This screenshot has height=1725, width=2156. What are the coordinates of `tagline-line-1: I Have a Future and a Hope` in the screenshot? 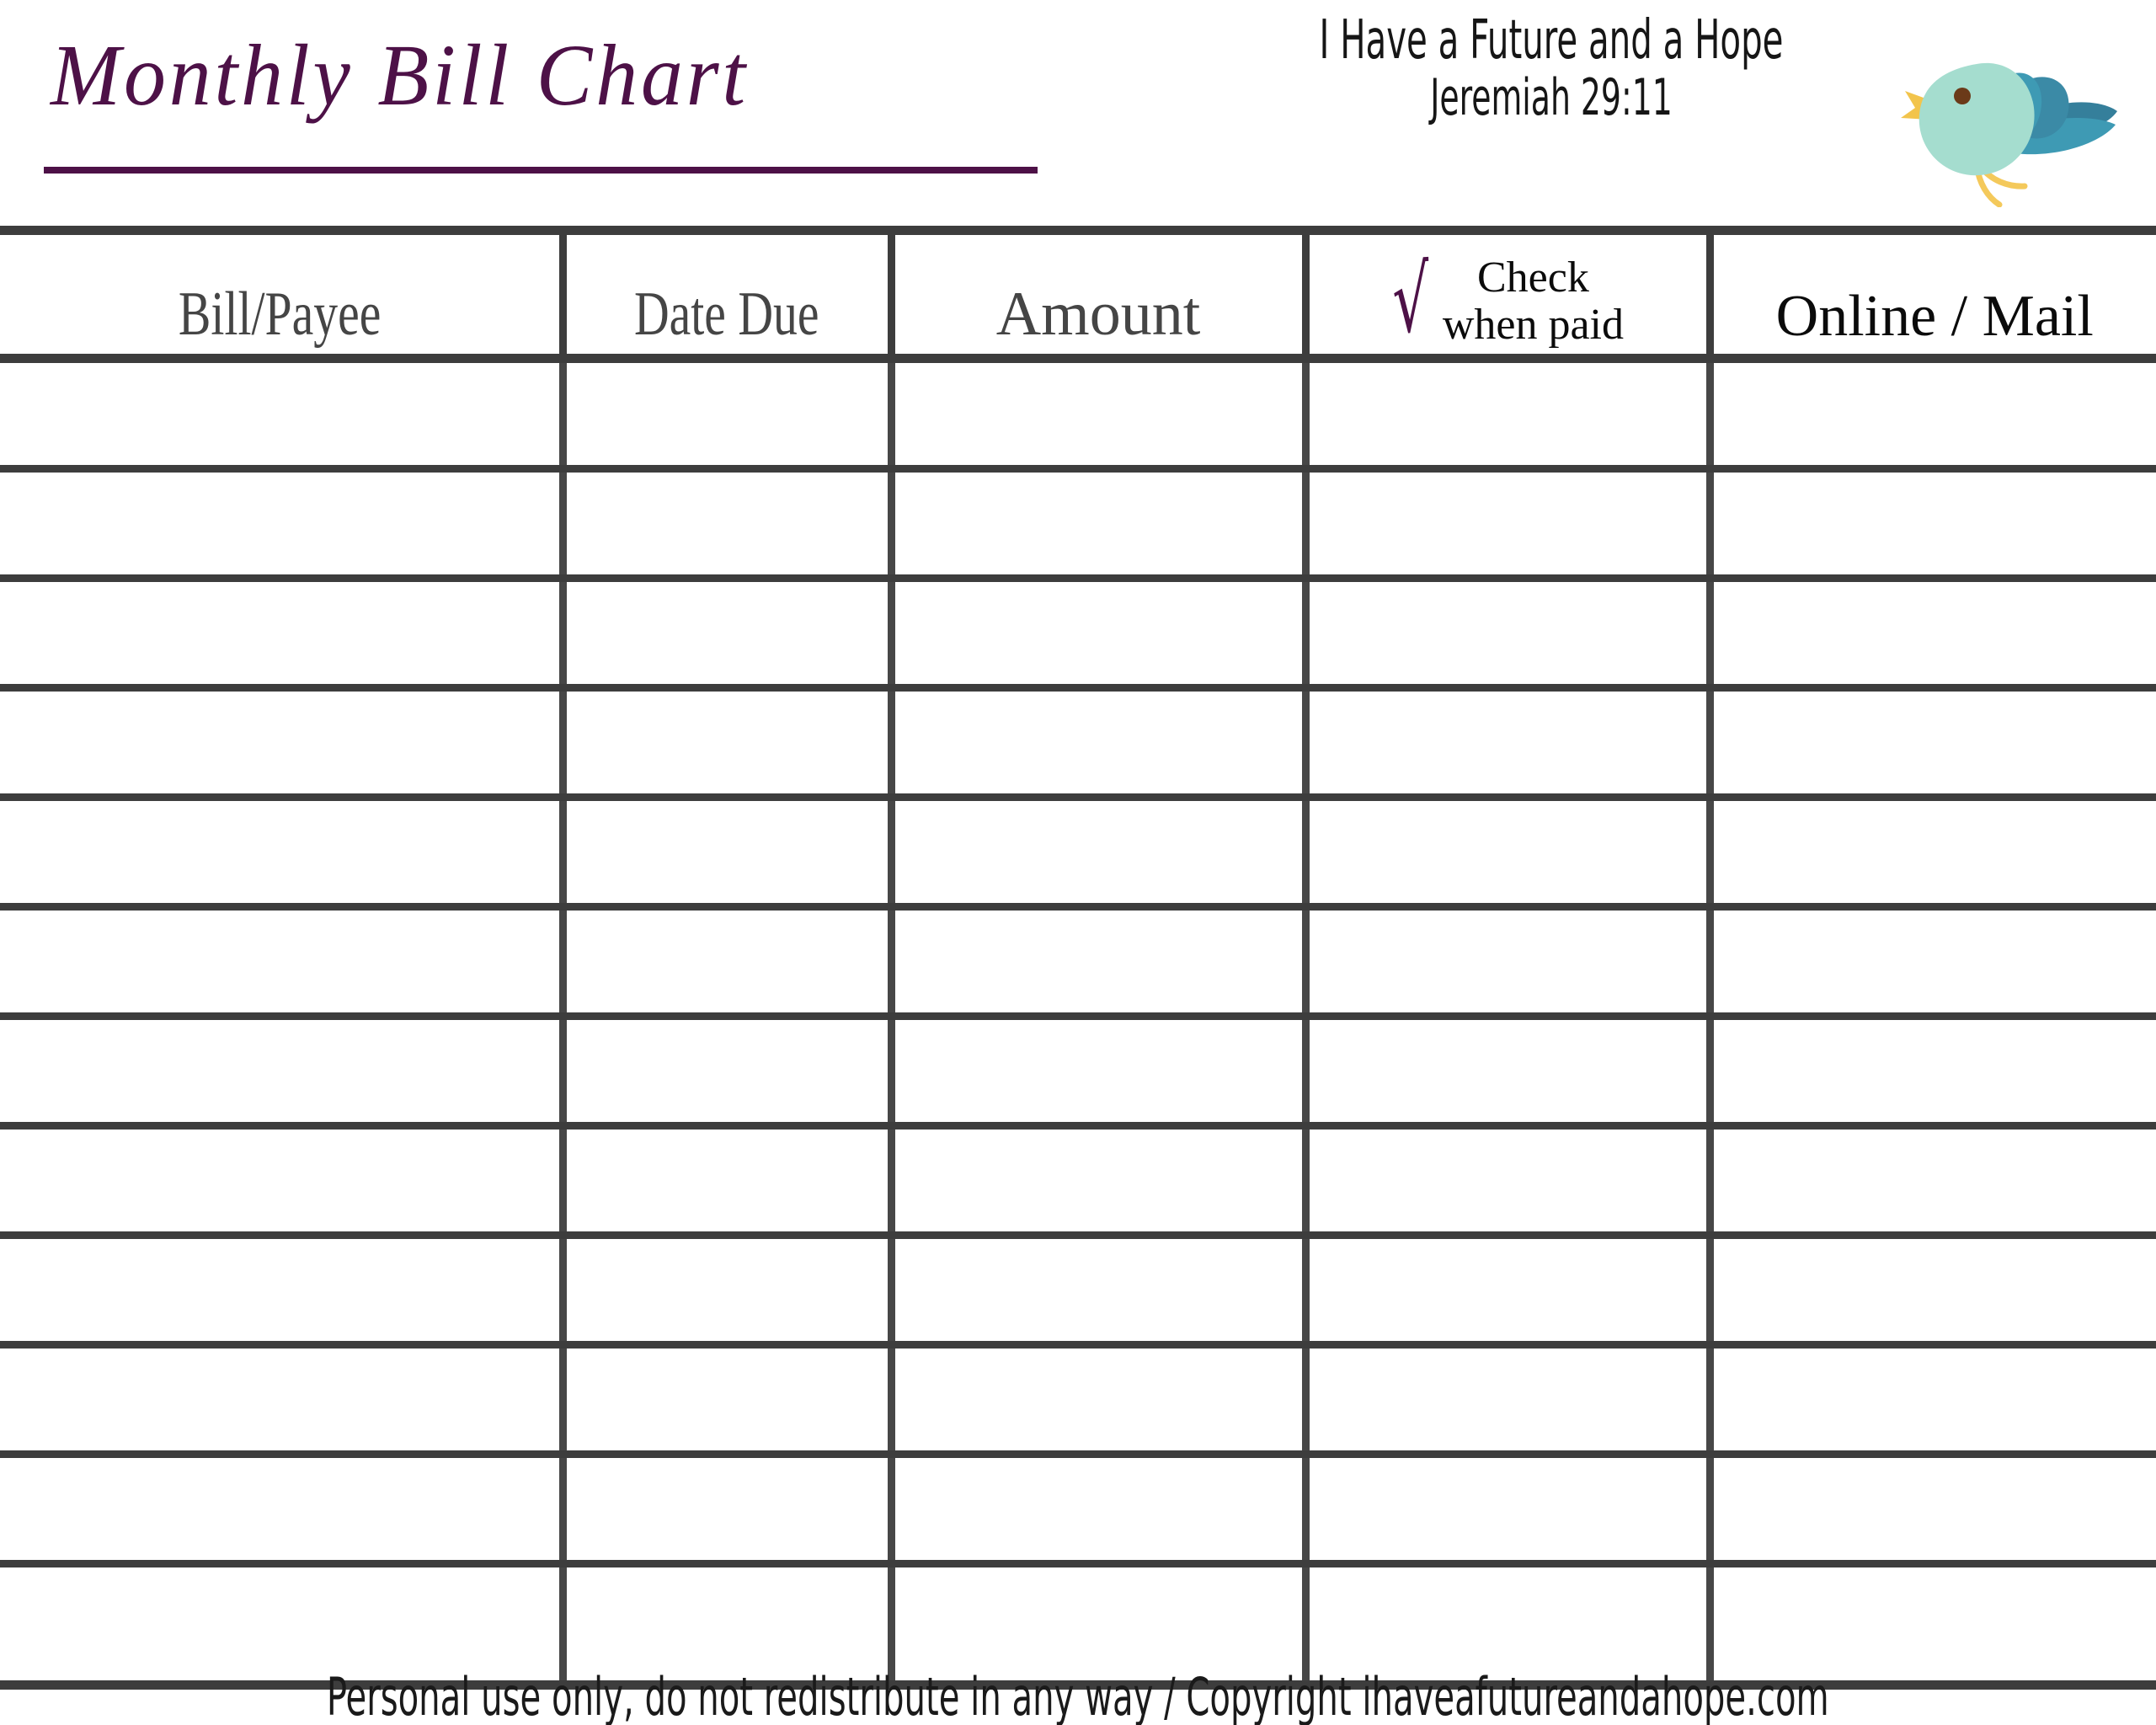 It's located at (1551, 40).